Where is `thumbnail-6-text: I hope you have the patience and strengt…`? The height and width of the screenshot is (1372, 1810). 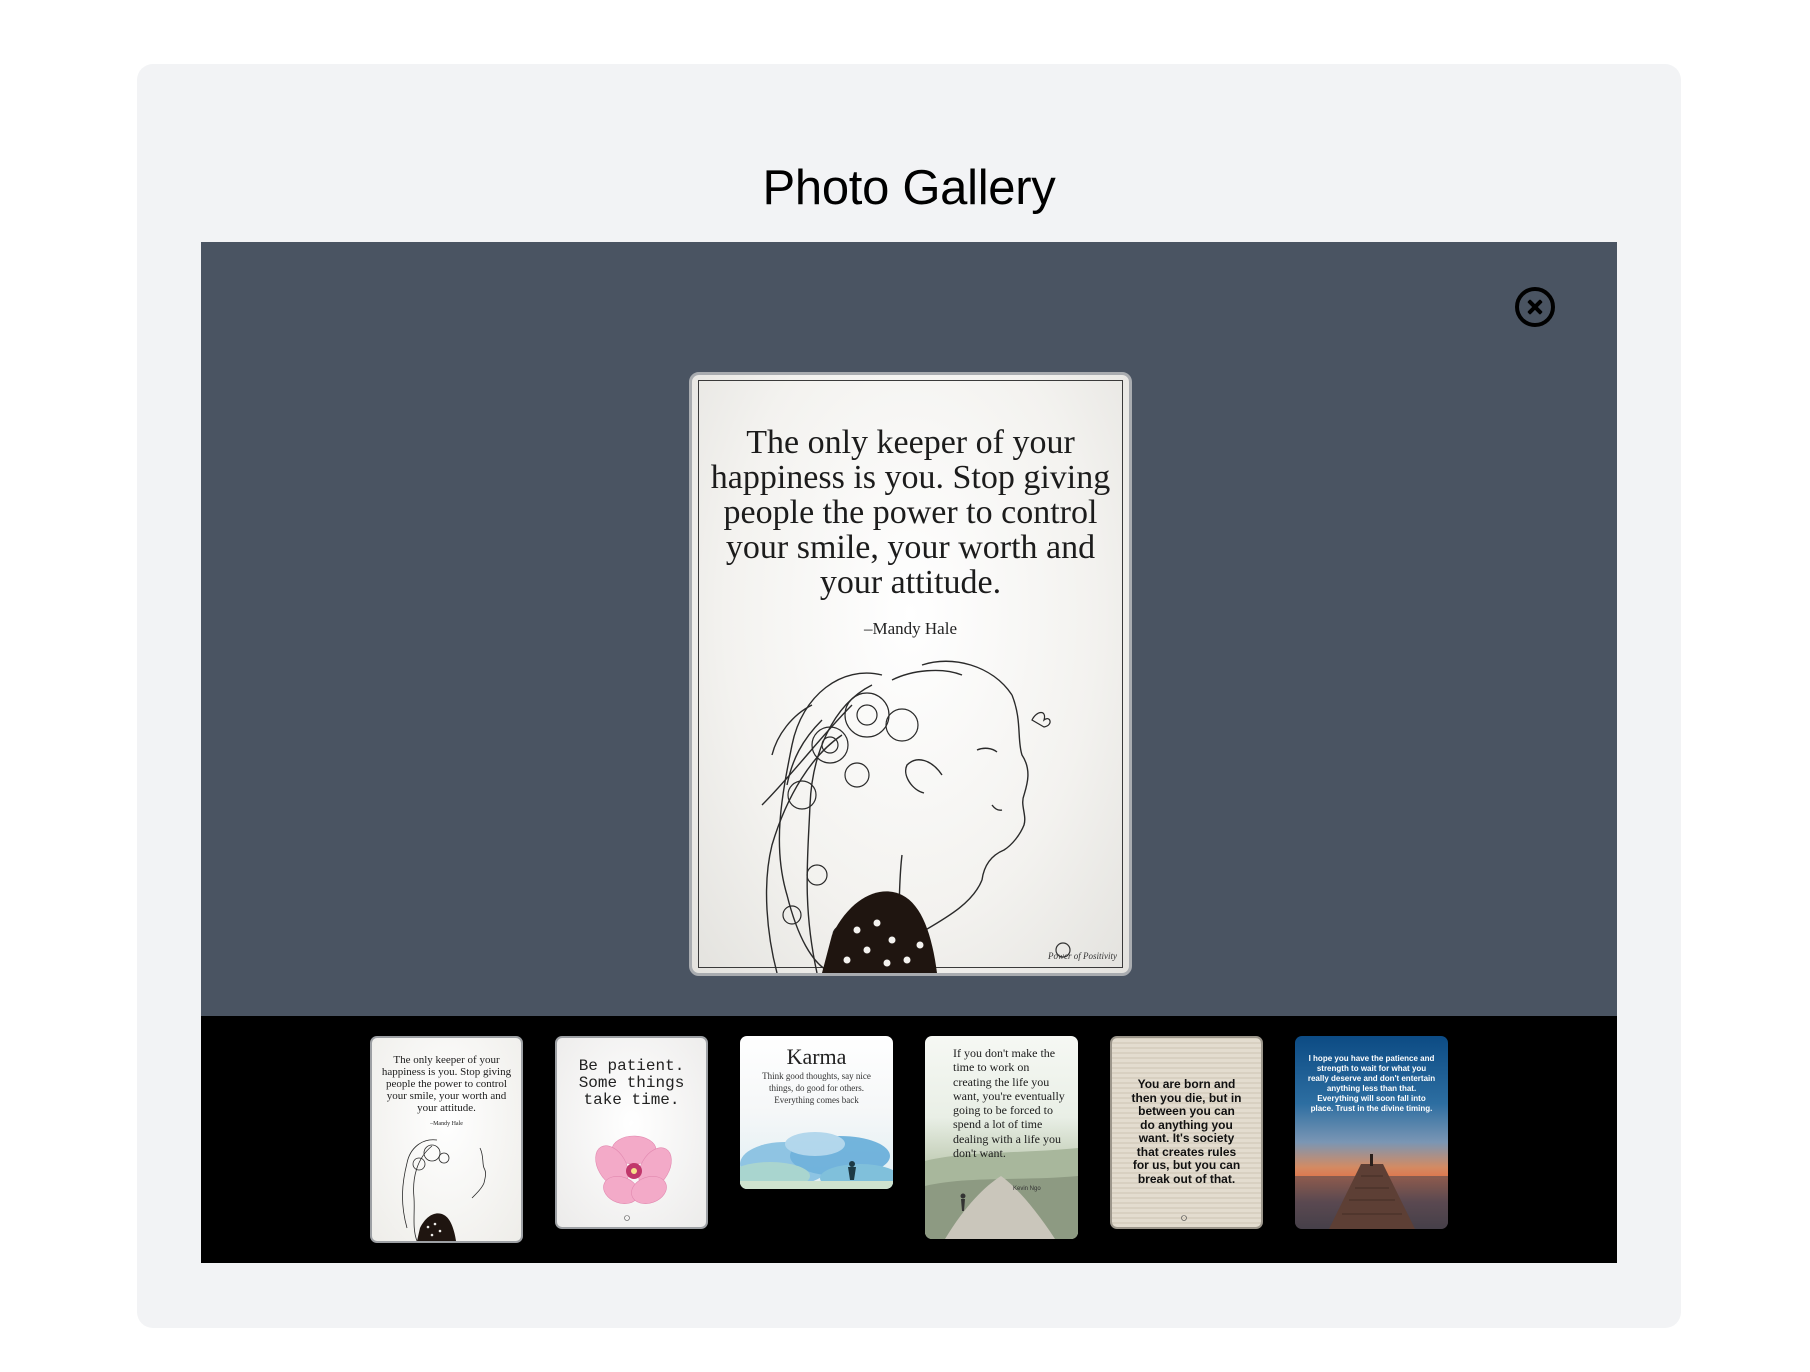
thumbnail-6-text: I hope you have the patience and strengt… is located at coordinates (1371, 1083).